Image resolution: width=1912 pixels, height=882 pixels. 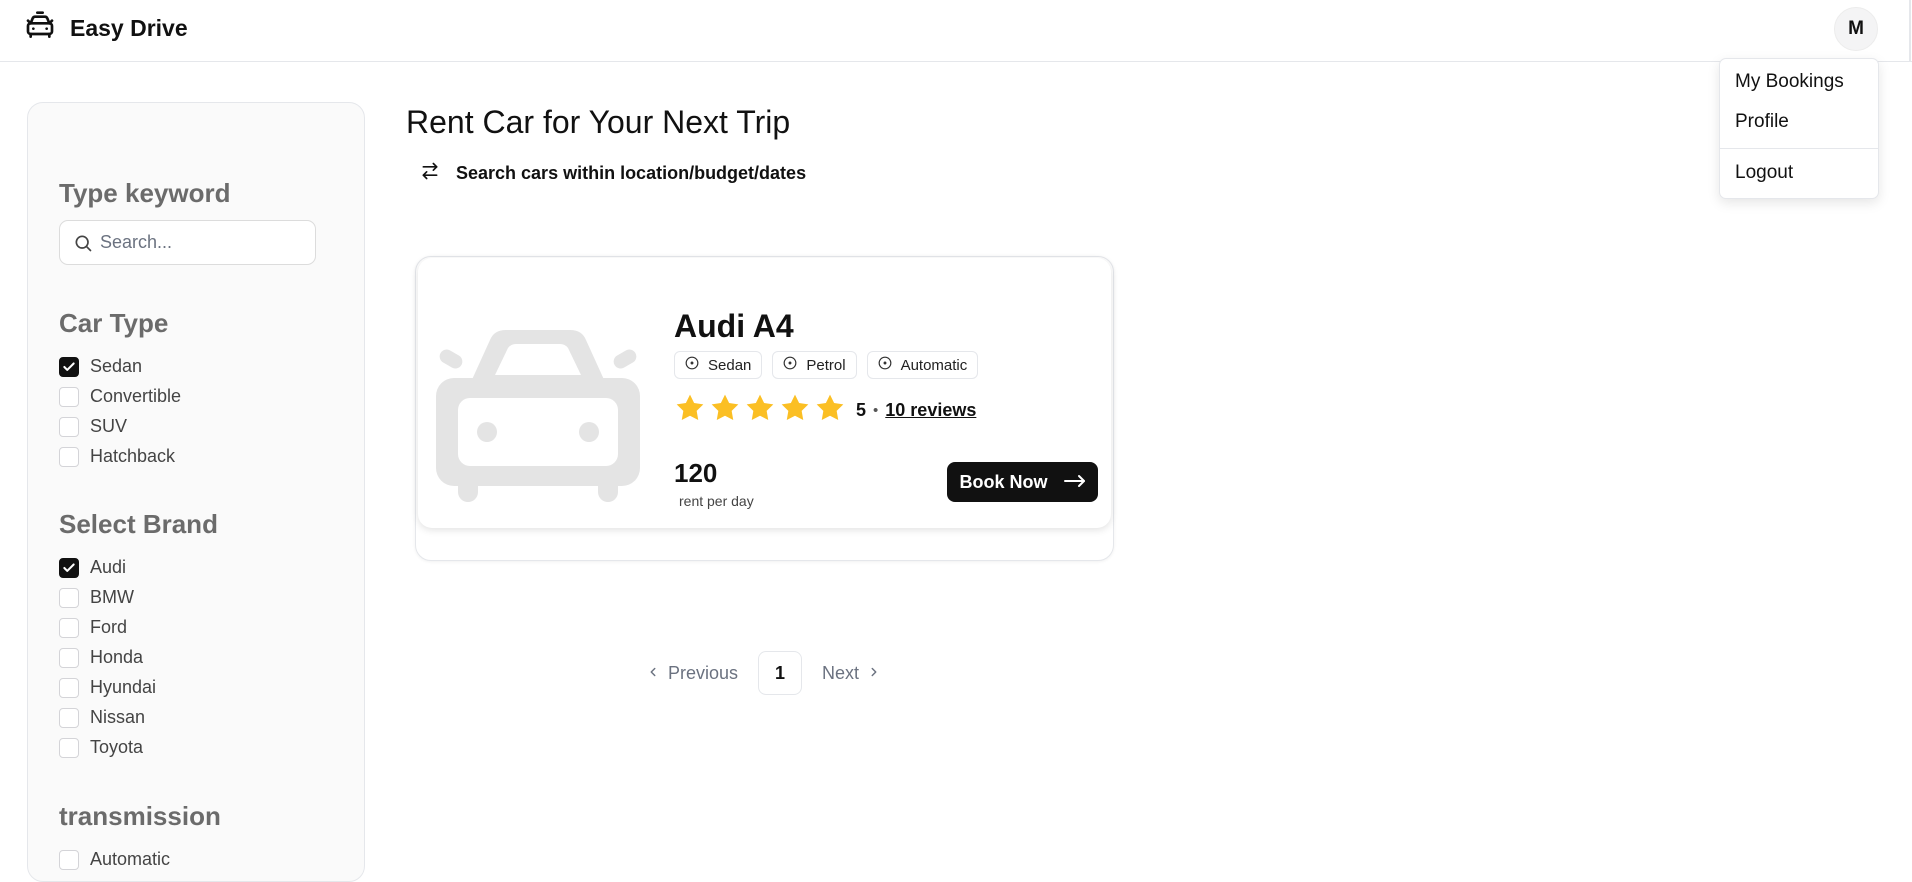 I want to click on option-label: Sedan, so click(x=116, y=366).